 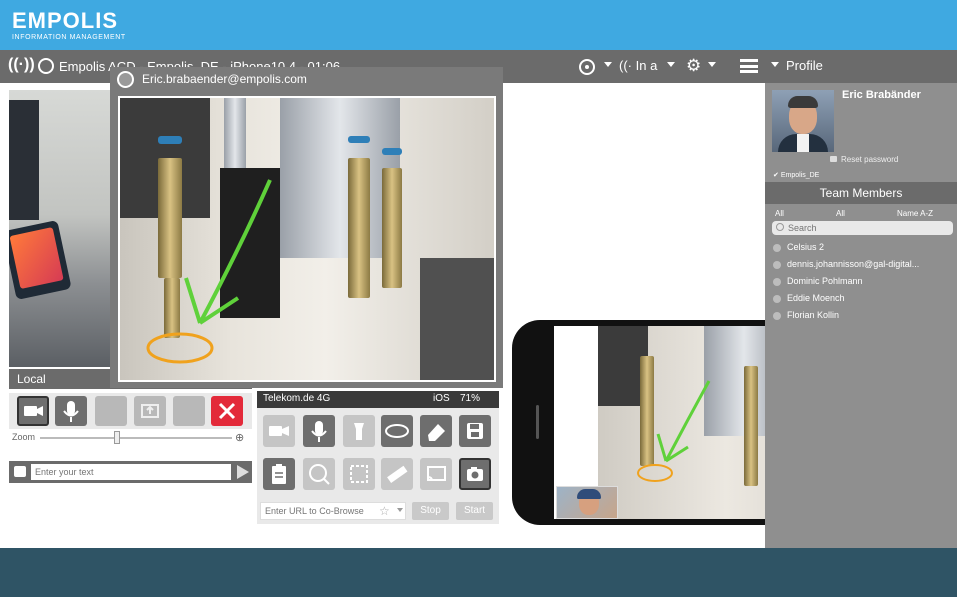 I want to click on brand-name: EMPOLIS, so click(x=65, y=20).